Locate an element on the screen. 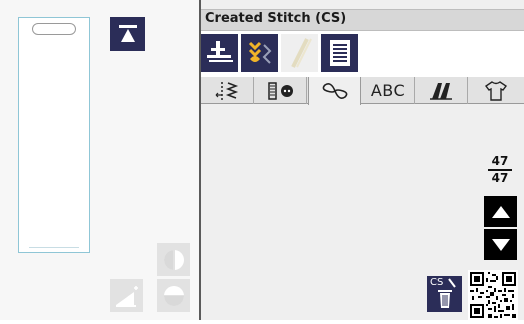 The width and height of the screenshot is (524, 324). tab-quilt-stitches is located at coordinates (441, 90).